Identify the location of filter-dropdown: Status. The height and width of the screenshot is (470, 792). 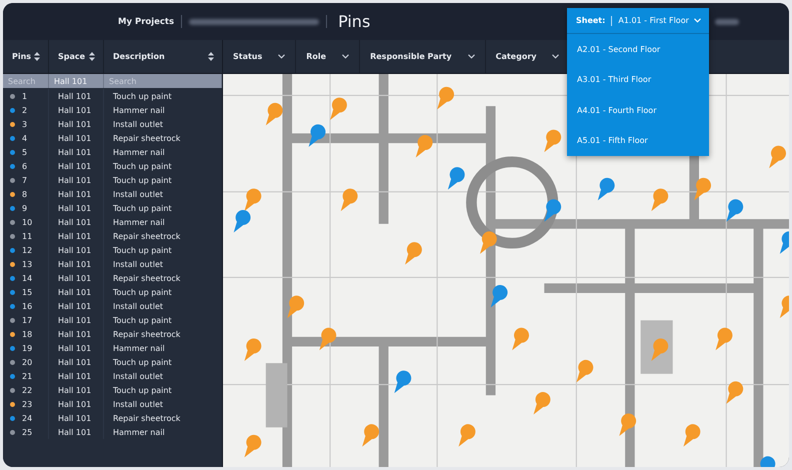
(259, 56).